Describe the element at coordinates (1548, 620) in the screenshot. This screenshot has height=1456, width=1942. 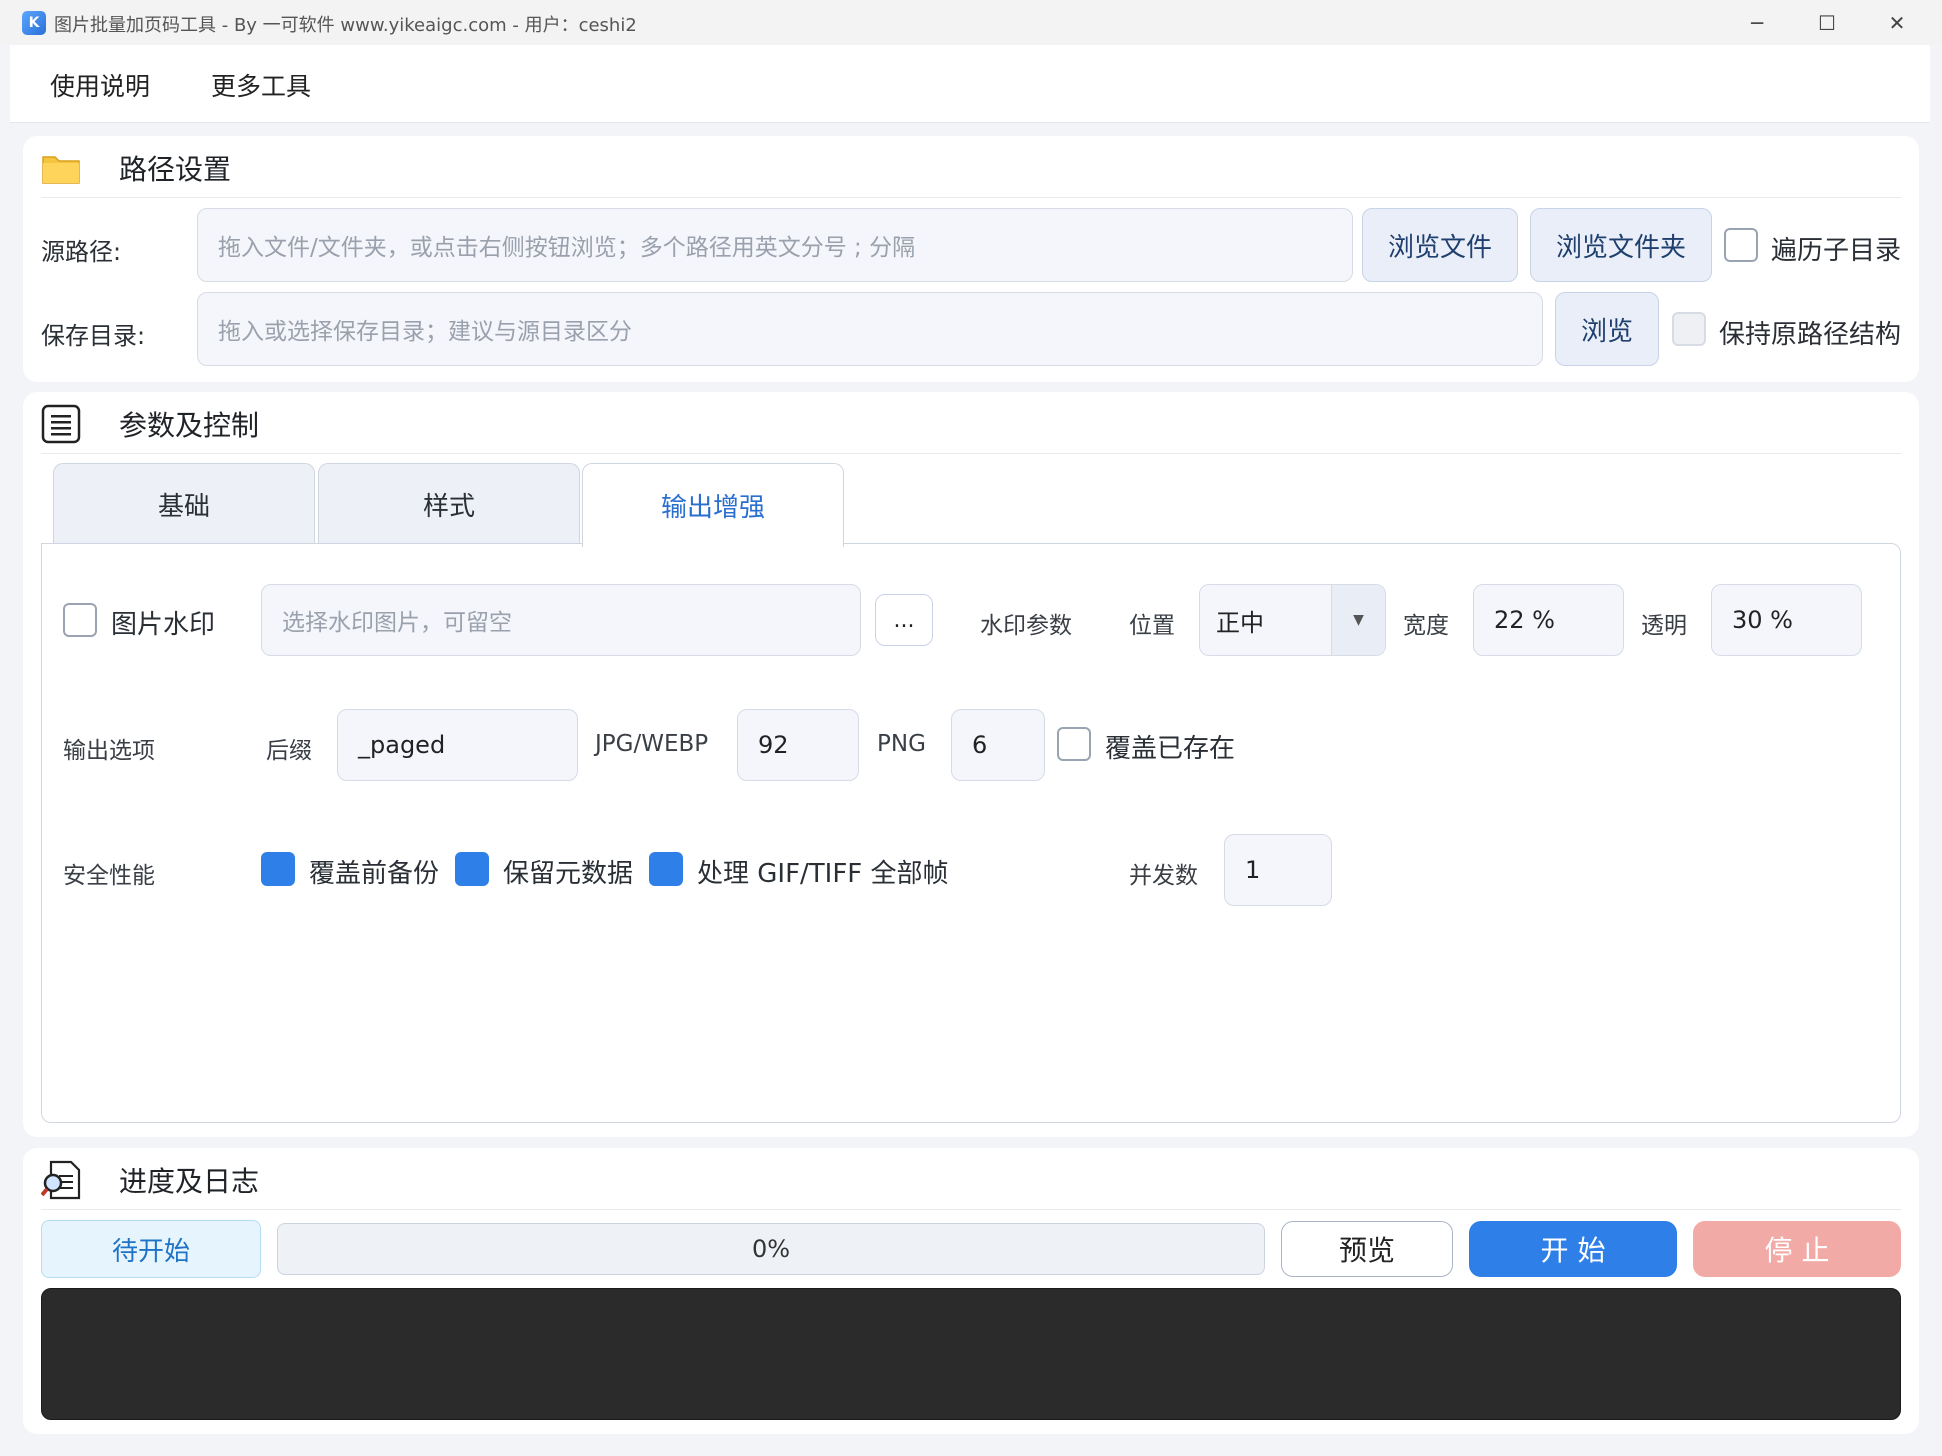
I see `width-input: 22 %` at that location.